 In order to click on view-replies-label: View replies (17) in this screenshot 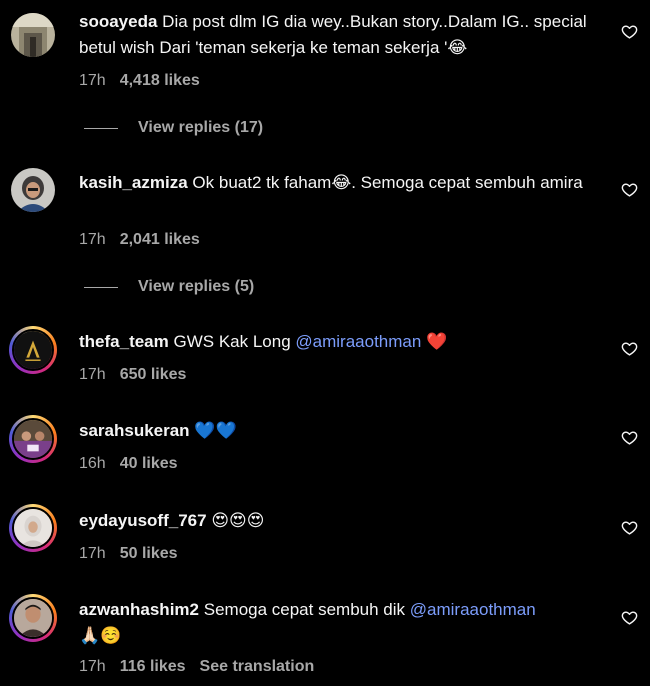, I will do `click(201, 127)`.